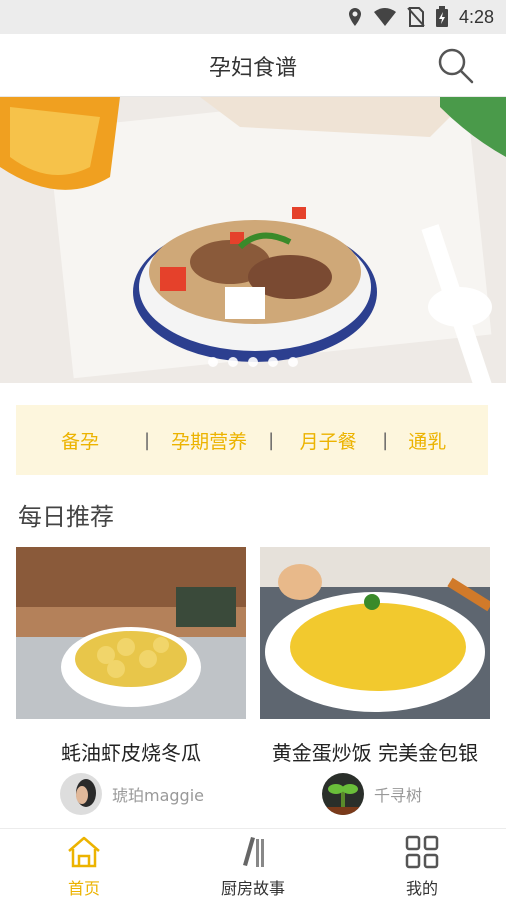  I want to click on location-icon, so click(354, 17).